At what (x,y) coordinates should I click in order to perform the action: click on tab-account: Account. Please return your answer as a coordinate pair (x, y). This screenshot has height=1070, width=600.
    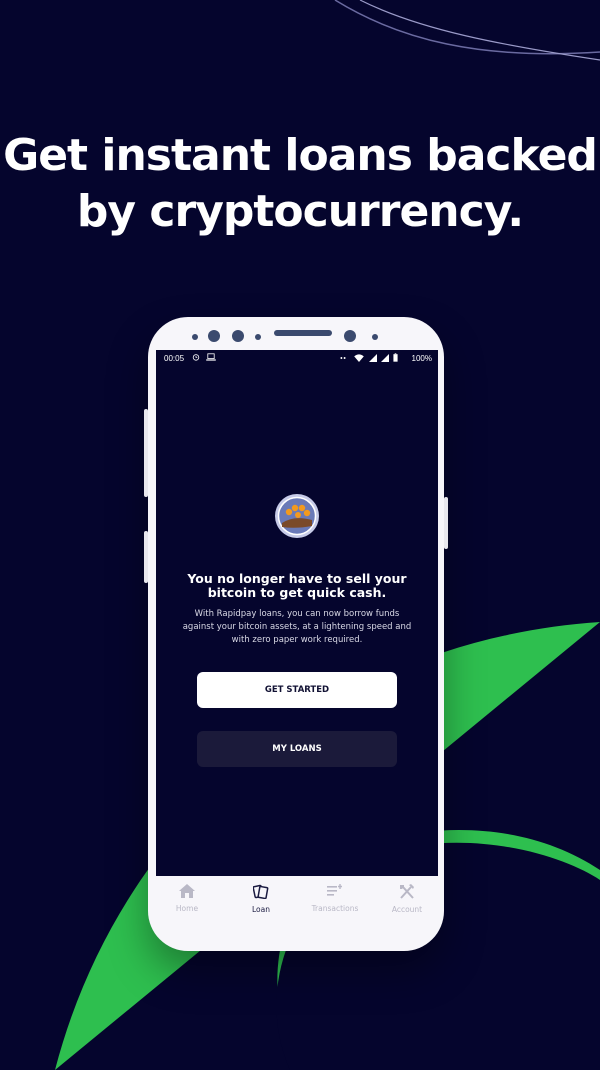
    Looking at the image, I should click on (407, 899).